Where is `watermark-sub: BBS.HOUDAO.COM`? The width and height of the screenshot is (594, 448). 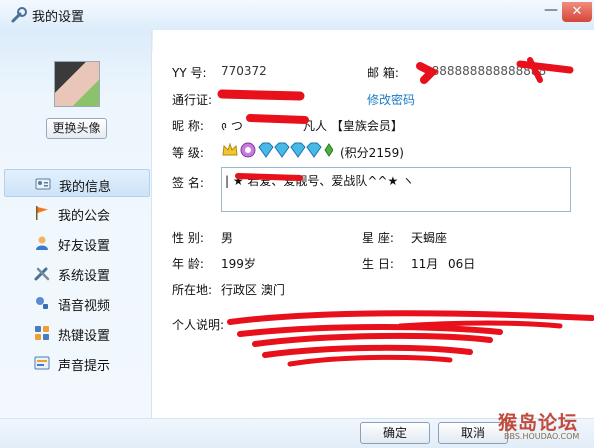
watermark-sub: BBS.HOUDAO.COM is located at coordinates (542, 436).